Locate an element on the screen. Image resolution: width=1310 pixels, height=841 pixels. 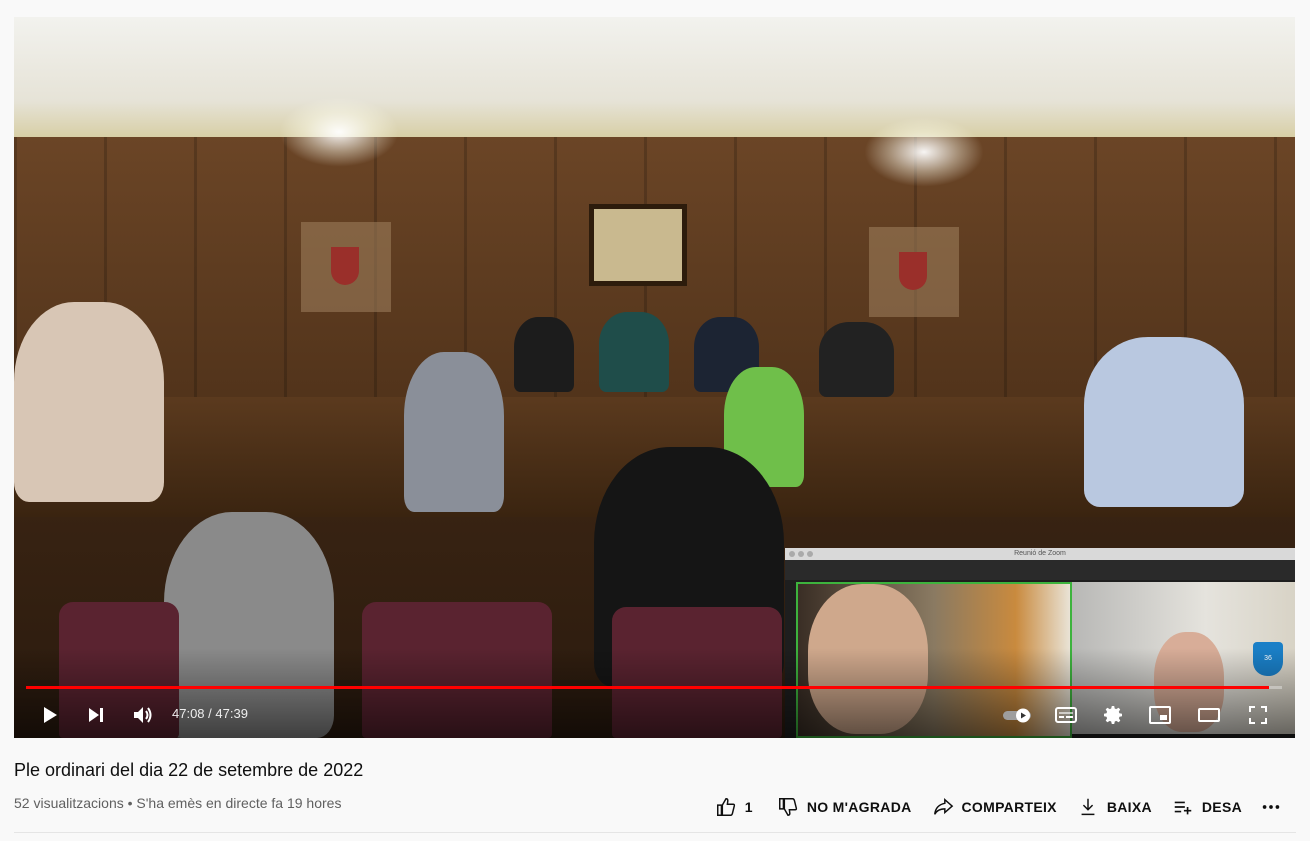
view-count: 52 visualitzacions is located at coordinates (69, 803).